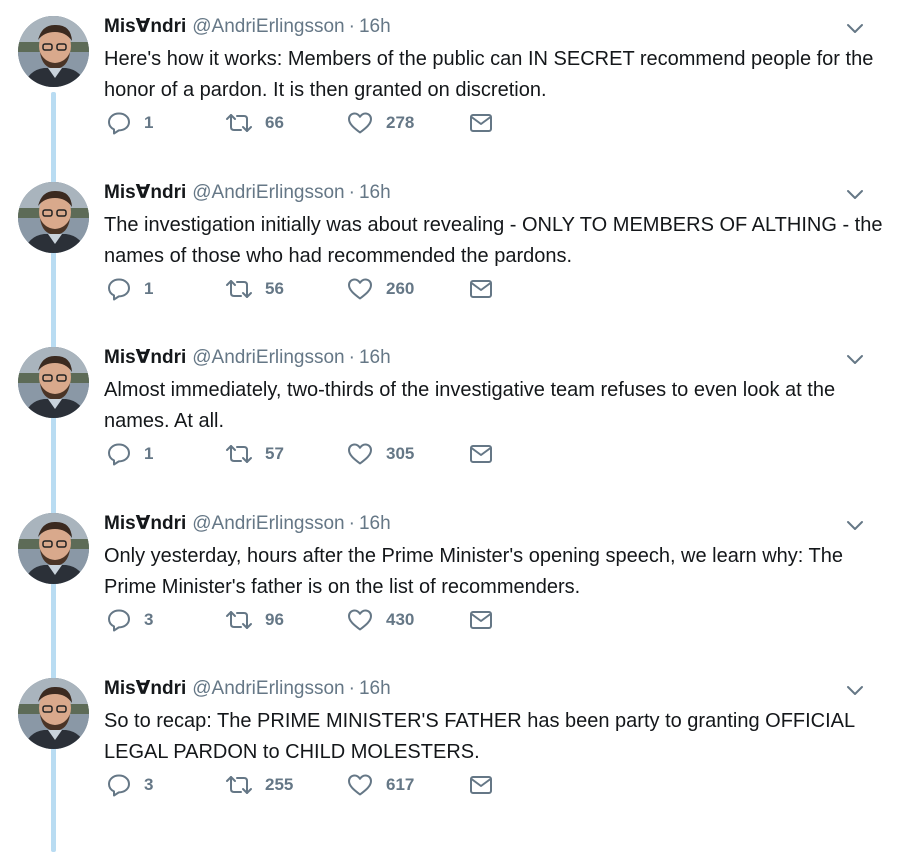 The height and width of the screenshot is (852, 908). What do you see at coordinates (380, 454) in the screenshot?
I see `like-button: 305` at bounding box center [380, 454].